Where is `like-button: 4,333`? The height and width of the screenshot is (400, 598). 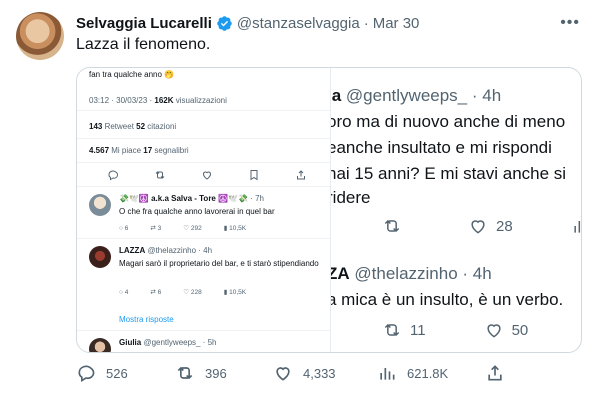 like-button: 4,333 is located at coordinates (325, 373).